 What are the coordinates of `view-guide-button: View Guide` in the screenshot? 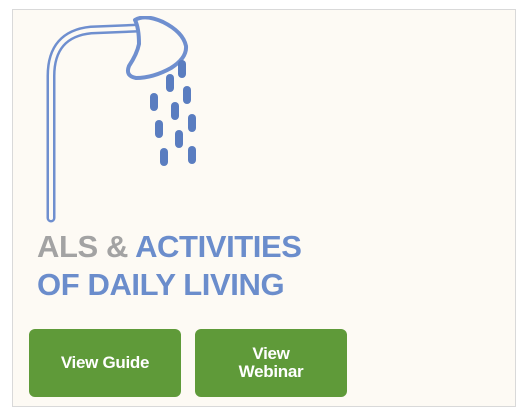 It's located at (105, 363).